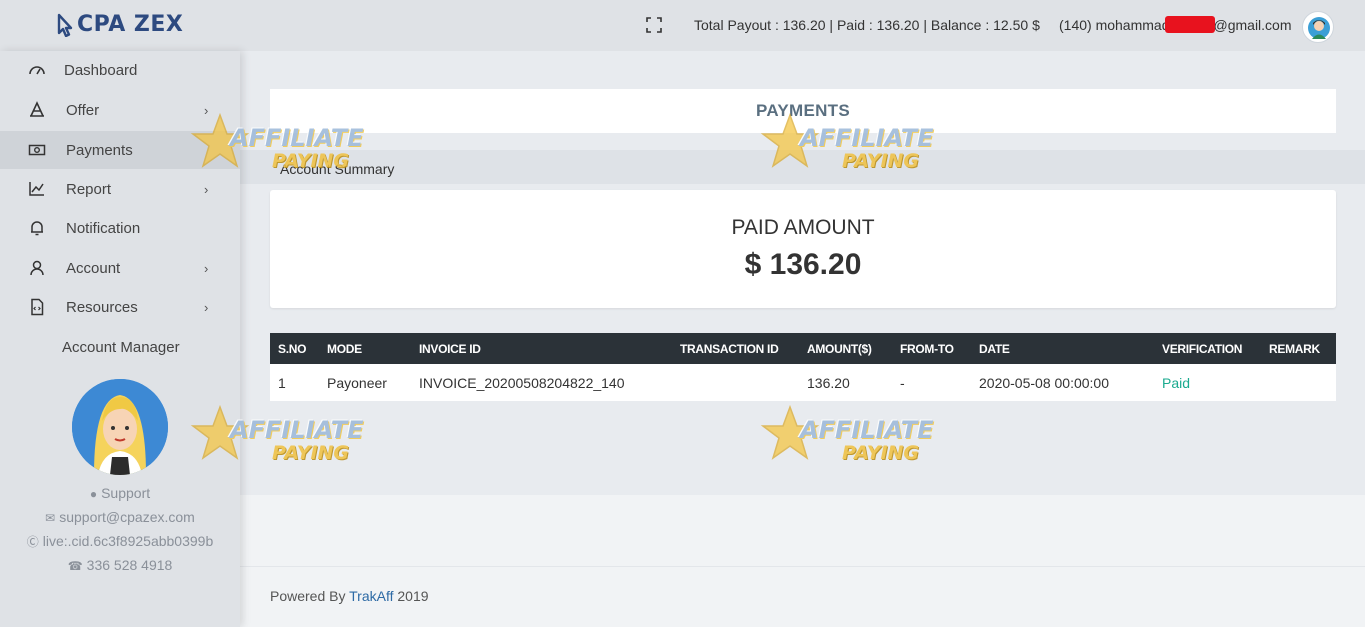  What do you see at coordinates (802, 566) in the screenshot?
I see `footer-divider` at bounding box center [802, 566].